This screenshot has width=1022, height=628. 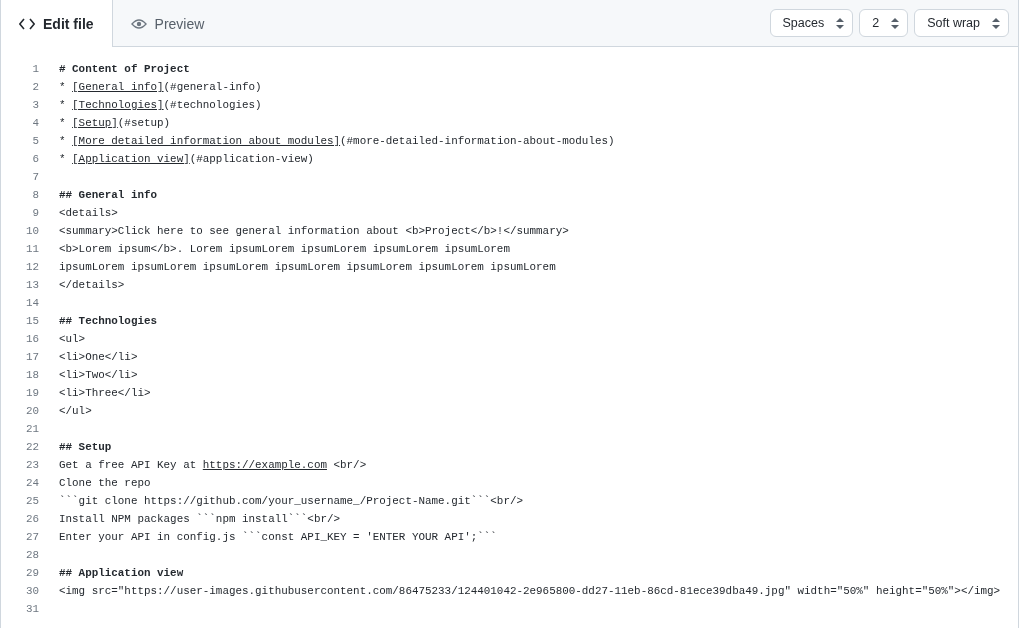 What do you see at coordinates (35, 69) in the screenshot?
I see `line-number: 1` at bounding box center [35, 69].